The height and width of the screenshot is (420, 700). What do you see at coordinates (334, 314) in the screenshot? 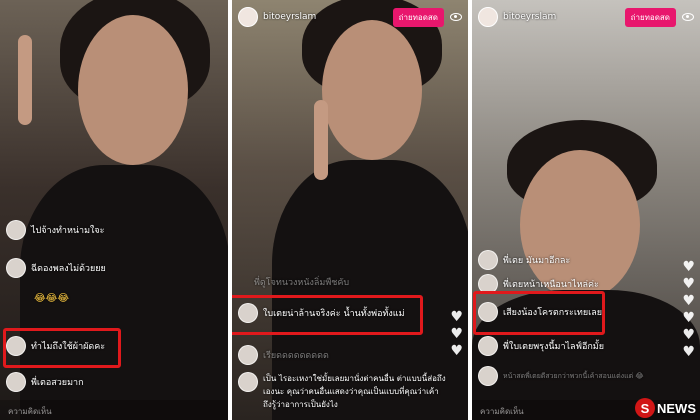
I see `comment-text: ใบเตยน่าล้านจริงค่ะ น้ำนทั้งพ่อทั้งแม่` at bounding box center [334, 314].